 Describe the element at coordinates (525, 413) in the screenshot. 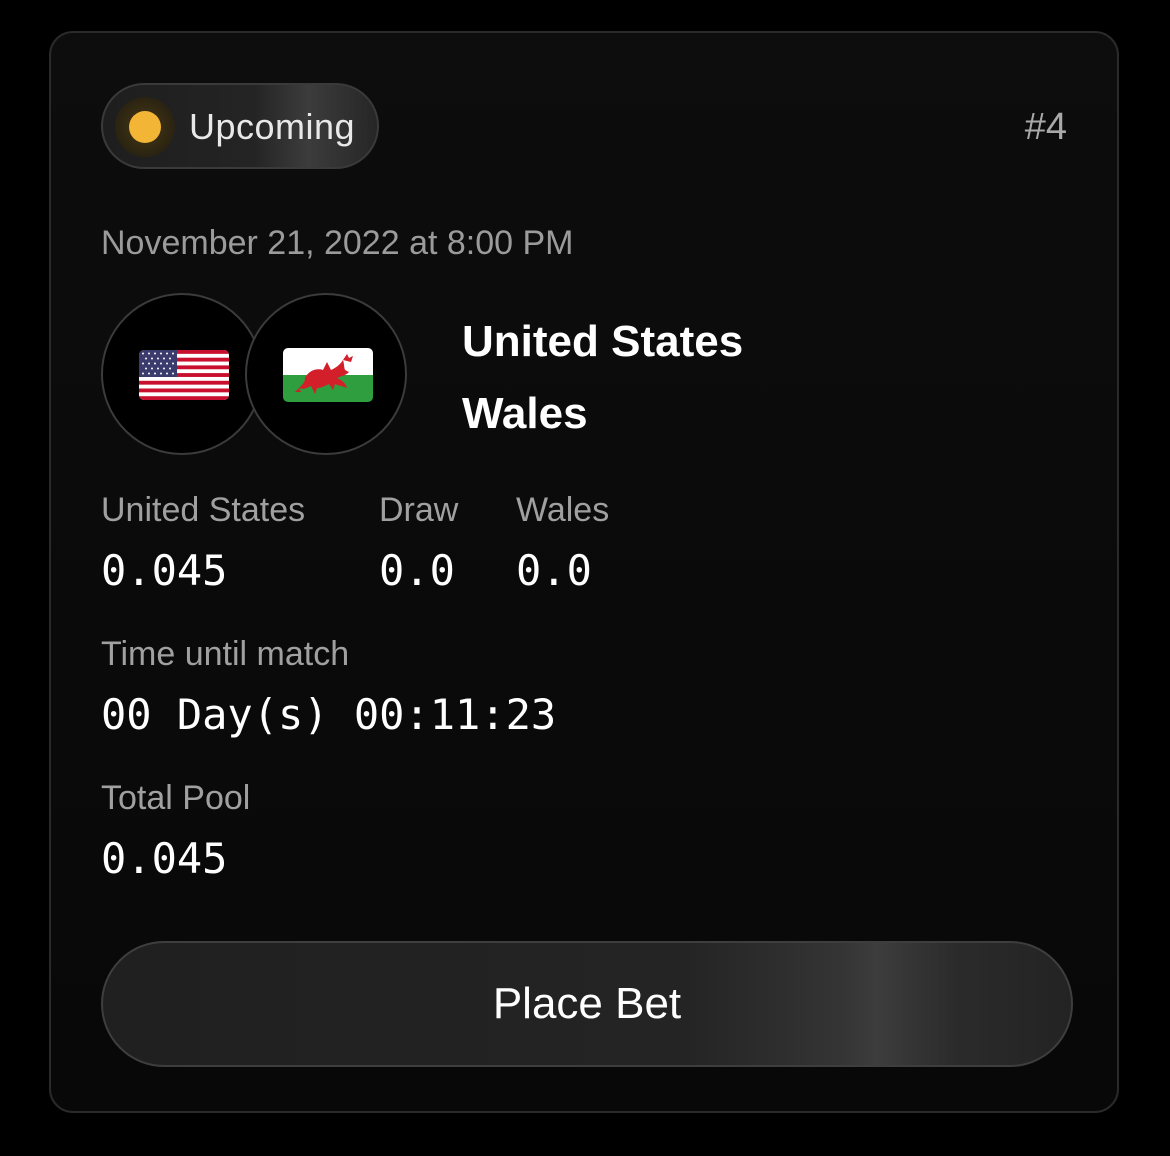

I see `away-team-name: Wales` at that location.